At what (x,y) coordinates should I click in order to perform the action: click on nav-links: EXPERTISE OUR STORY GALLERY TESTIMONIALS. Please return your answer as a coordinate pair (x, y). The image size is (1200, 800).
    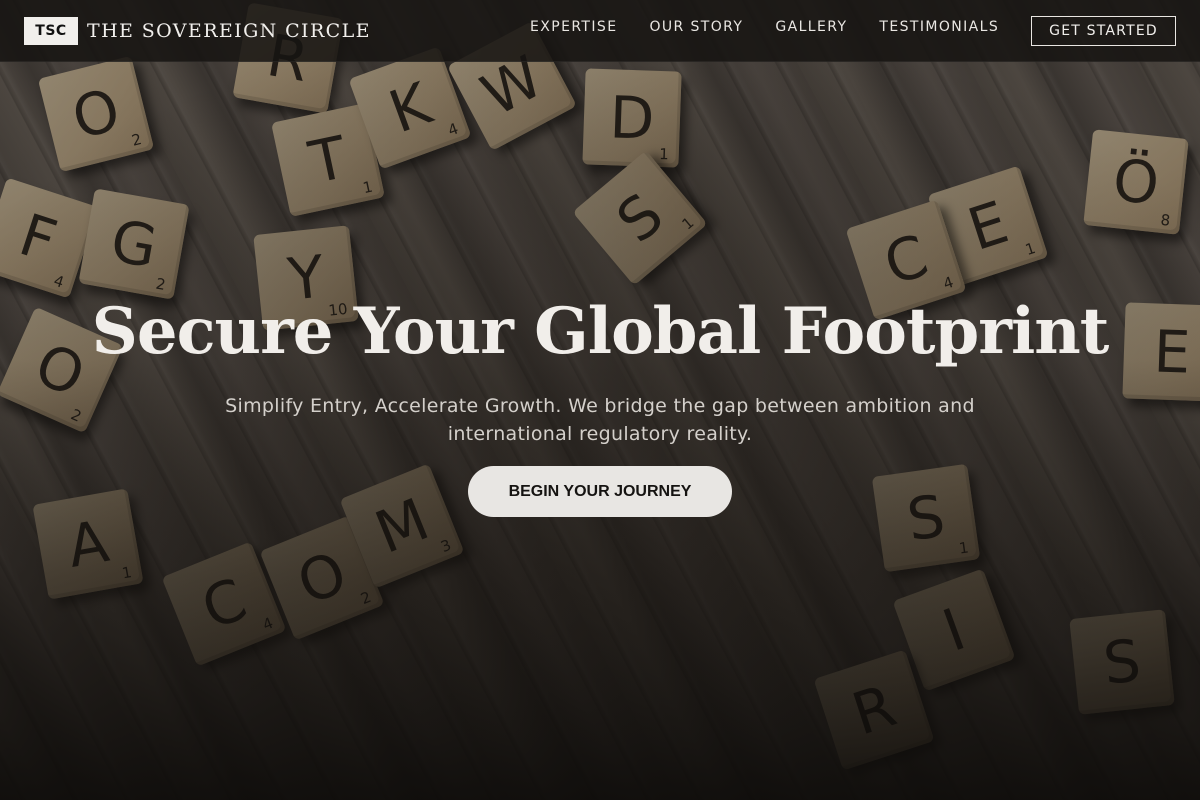
    Looking at the image, I should click on (764, 27).